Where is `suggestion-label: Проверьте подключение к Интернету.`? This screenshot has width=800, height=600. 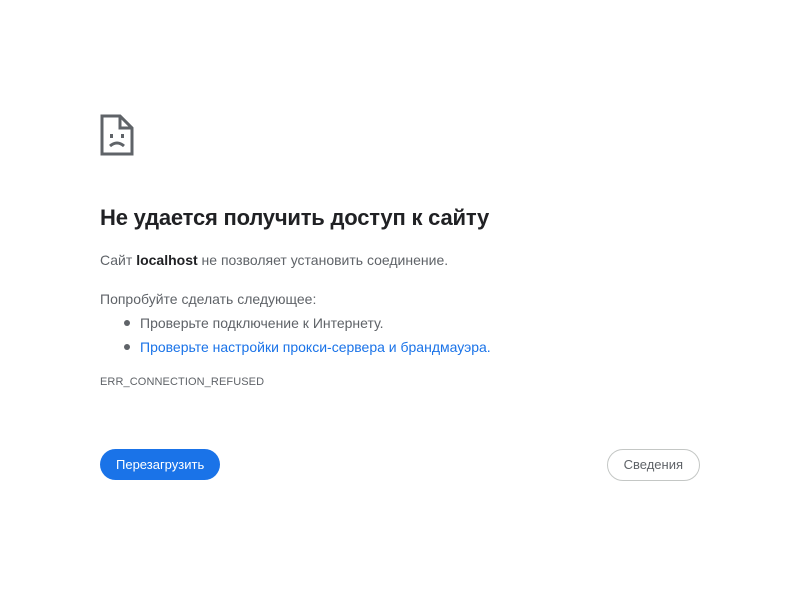 suggestion-label: Проверьте подключение к Интернету. is located at coordinates (262, 323).